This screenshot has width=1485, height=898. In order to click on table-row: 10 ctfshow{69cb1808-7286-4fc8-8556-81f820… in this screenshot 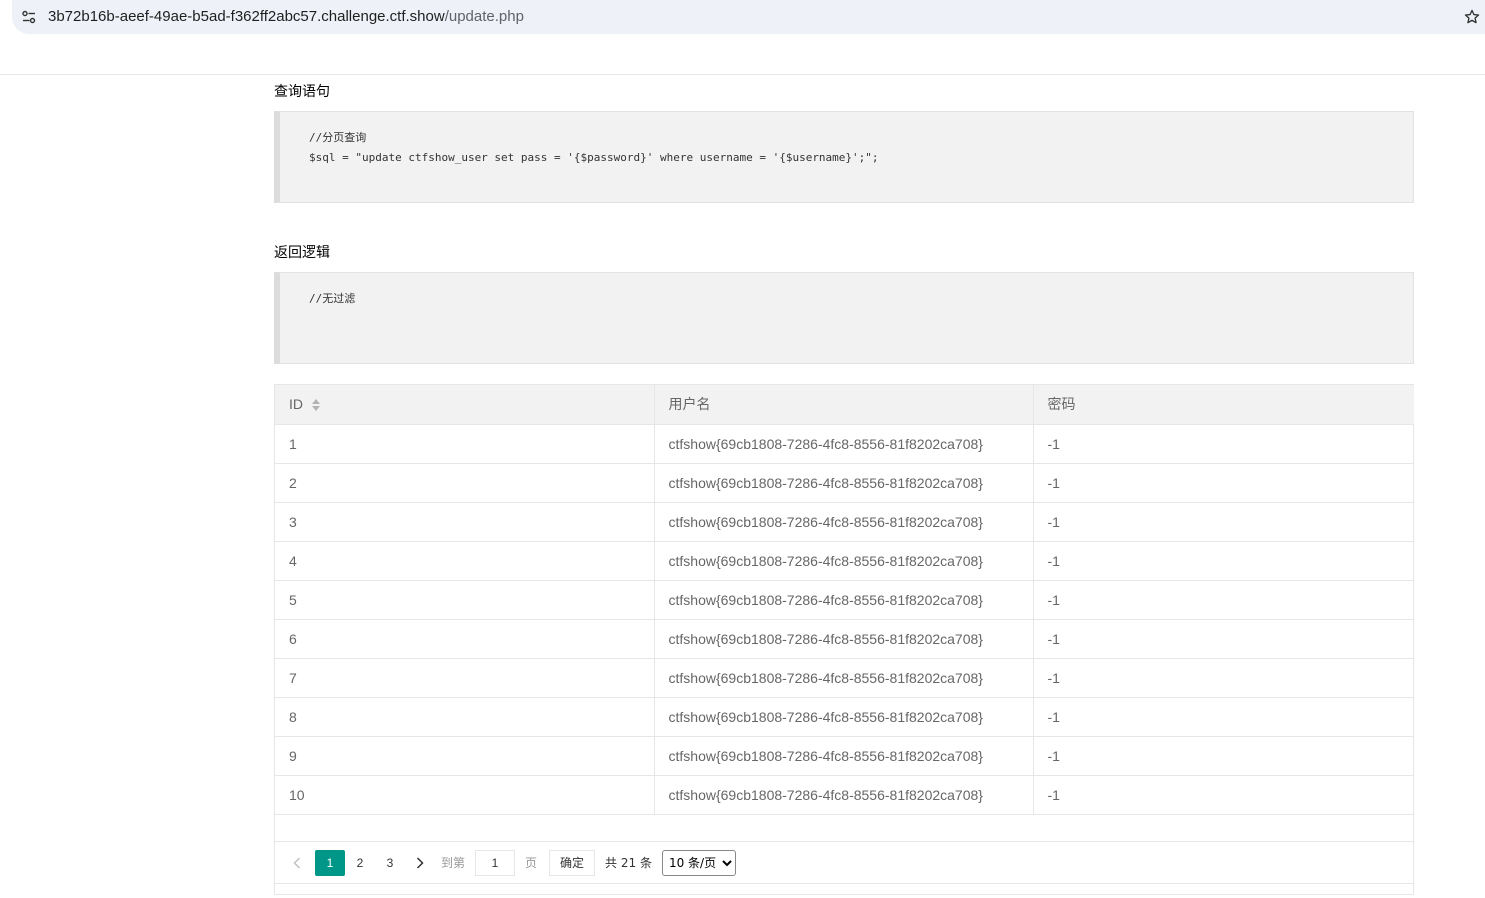, I will do `click(844, 795)`.